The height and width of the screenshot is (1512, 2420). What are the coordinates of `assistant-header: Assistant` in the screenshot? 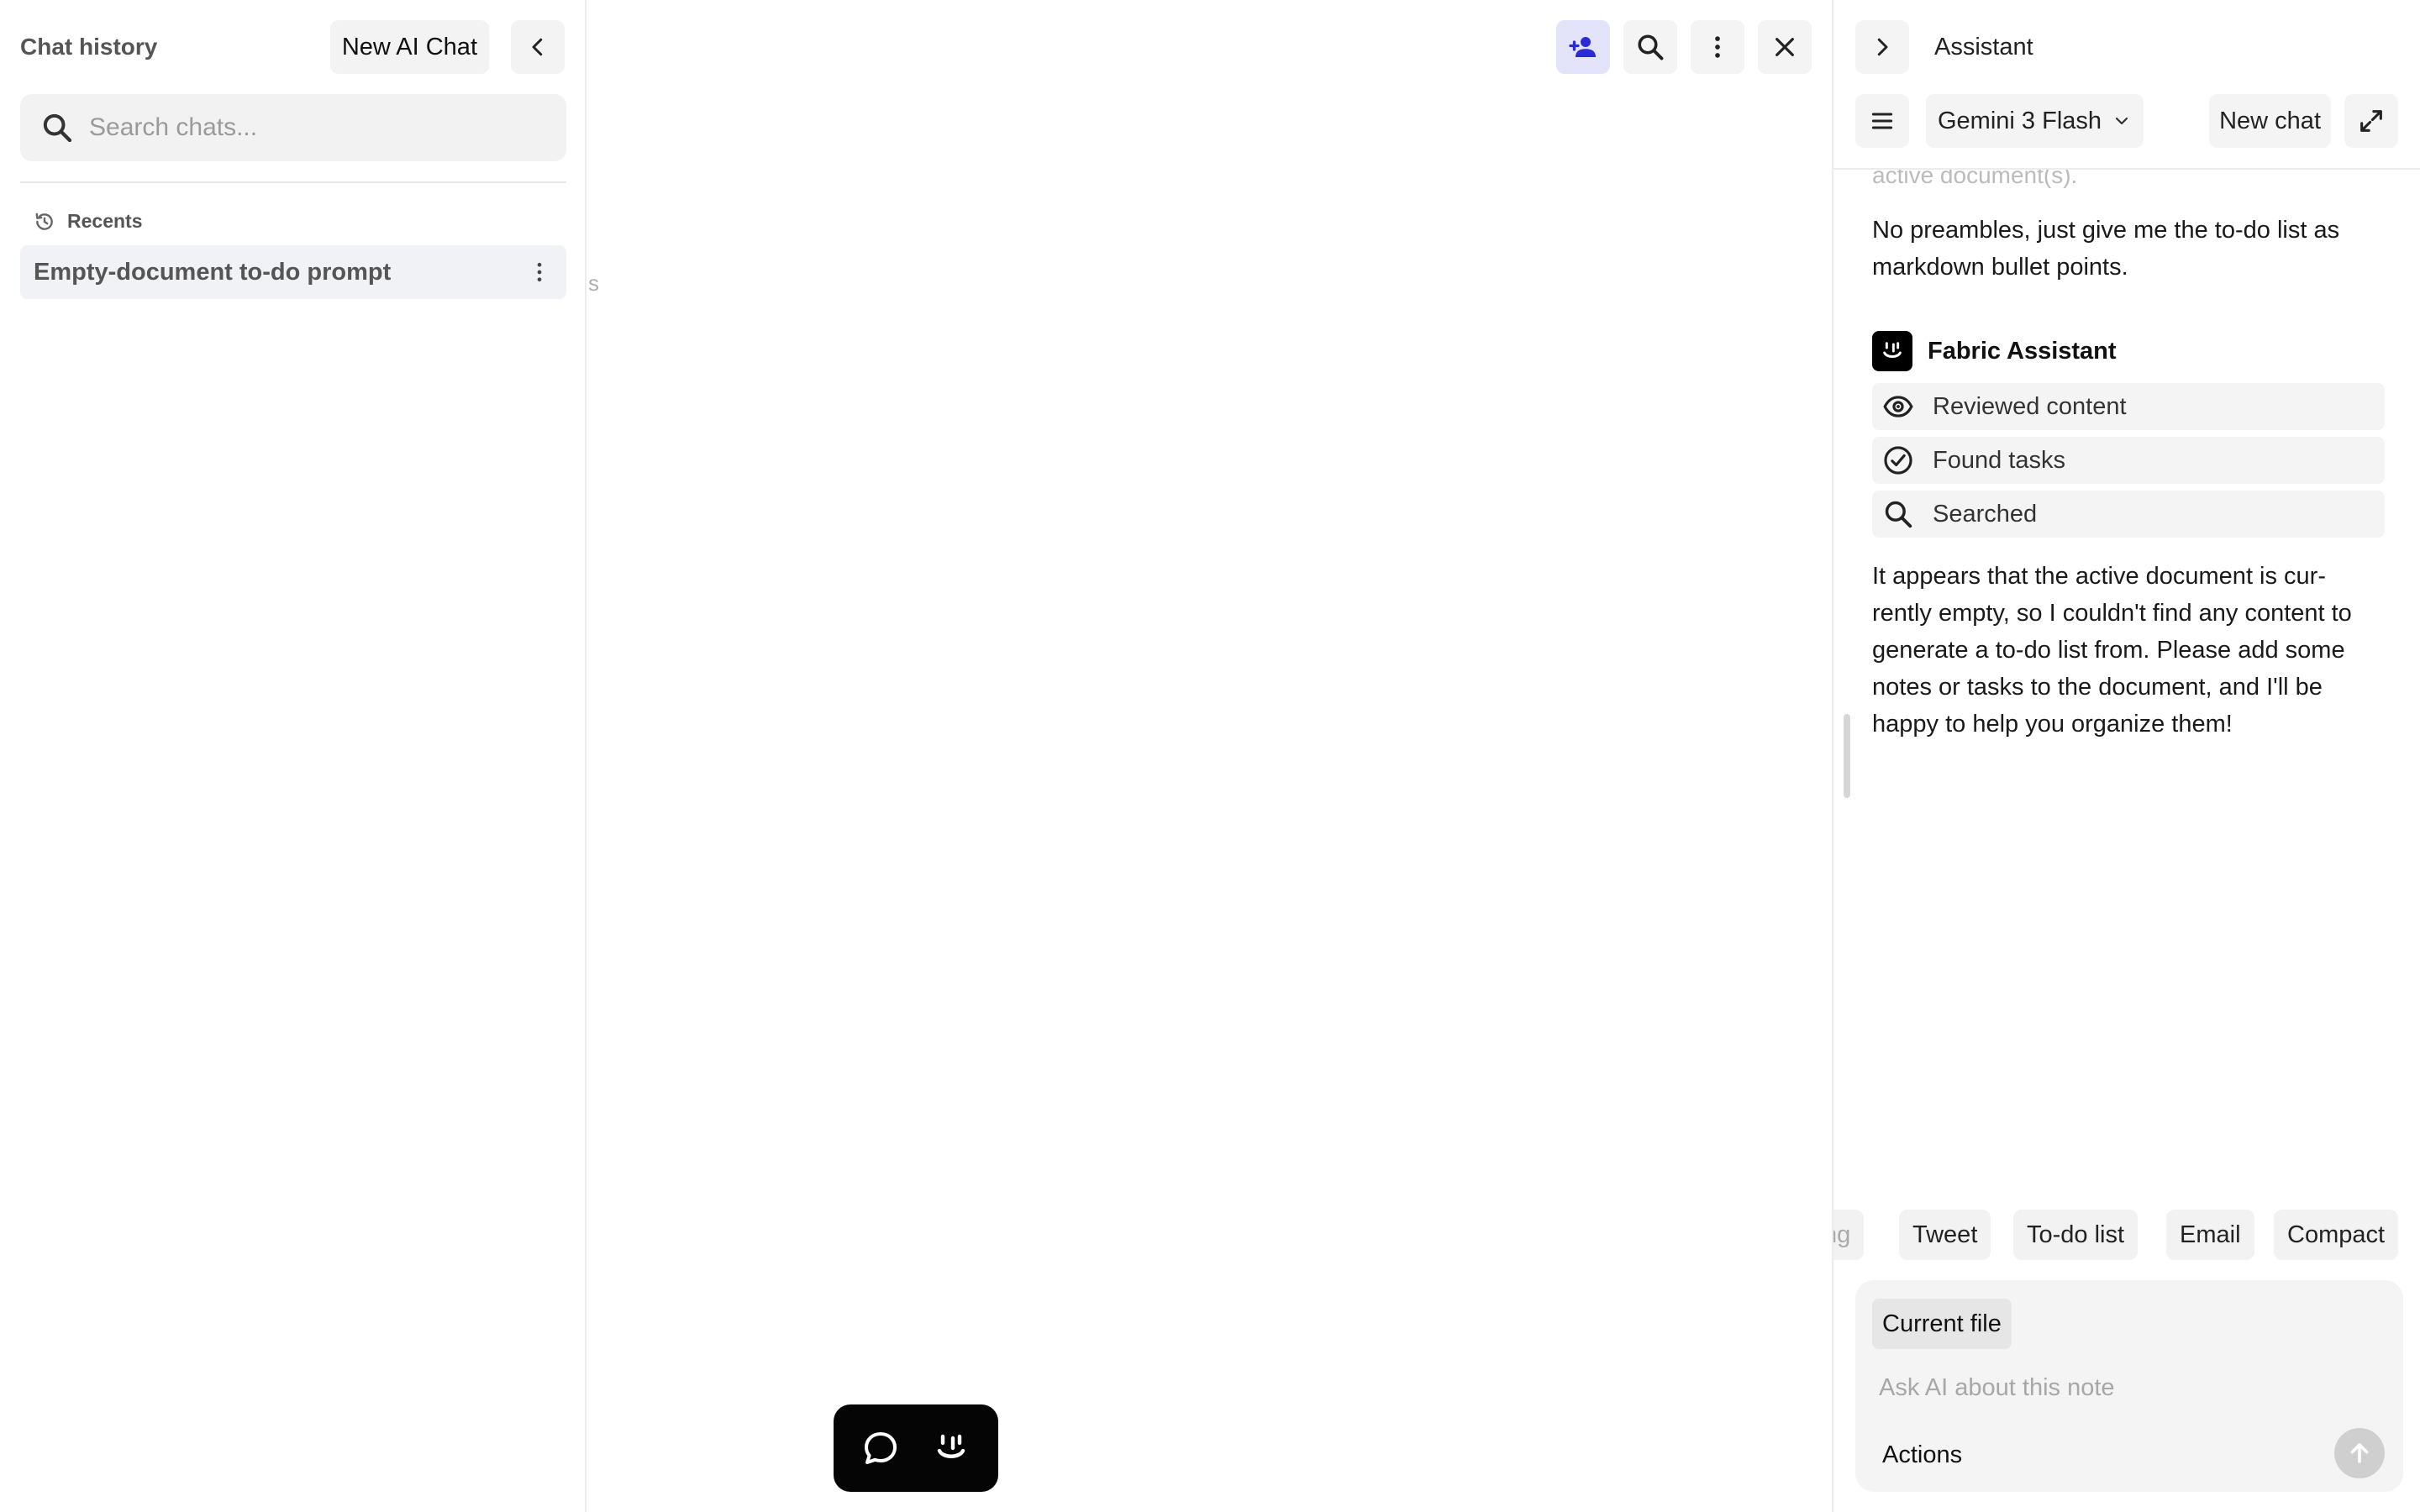 It's located at (1944, 47).